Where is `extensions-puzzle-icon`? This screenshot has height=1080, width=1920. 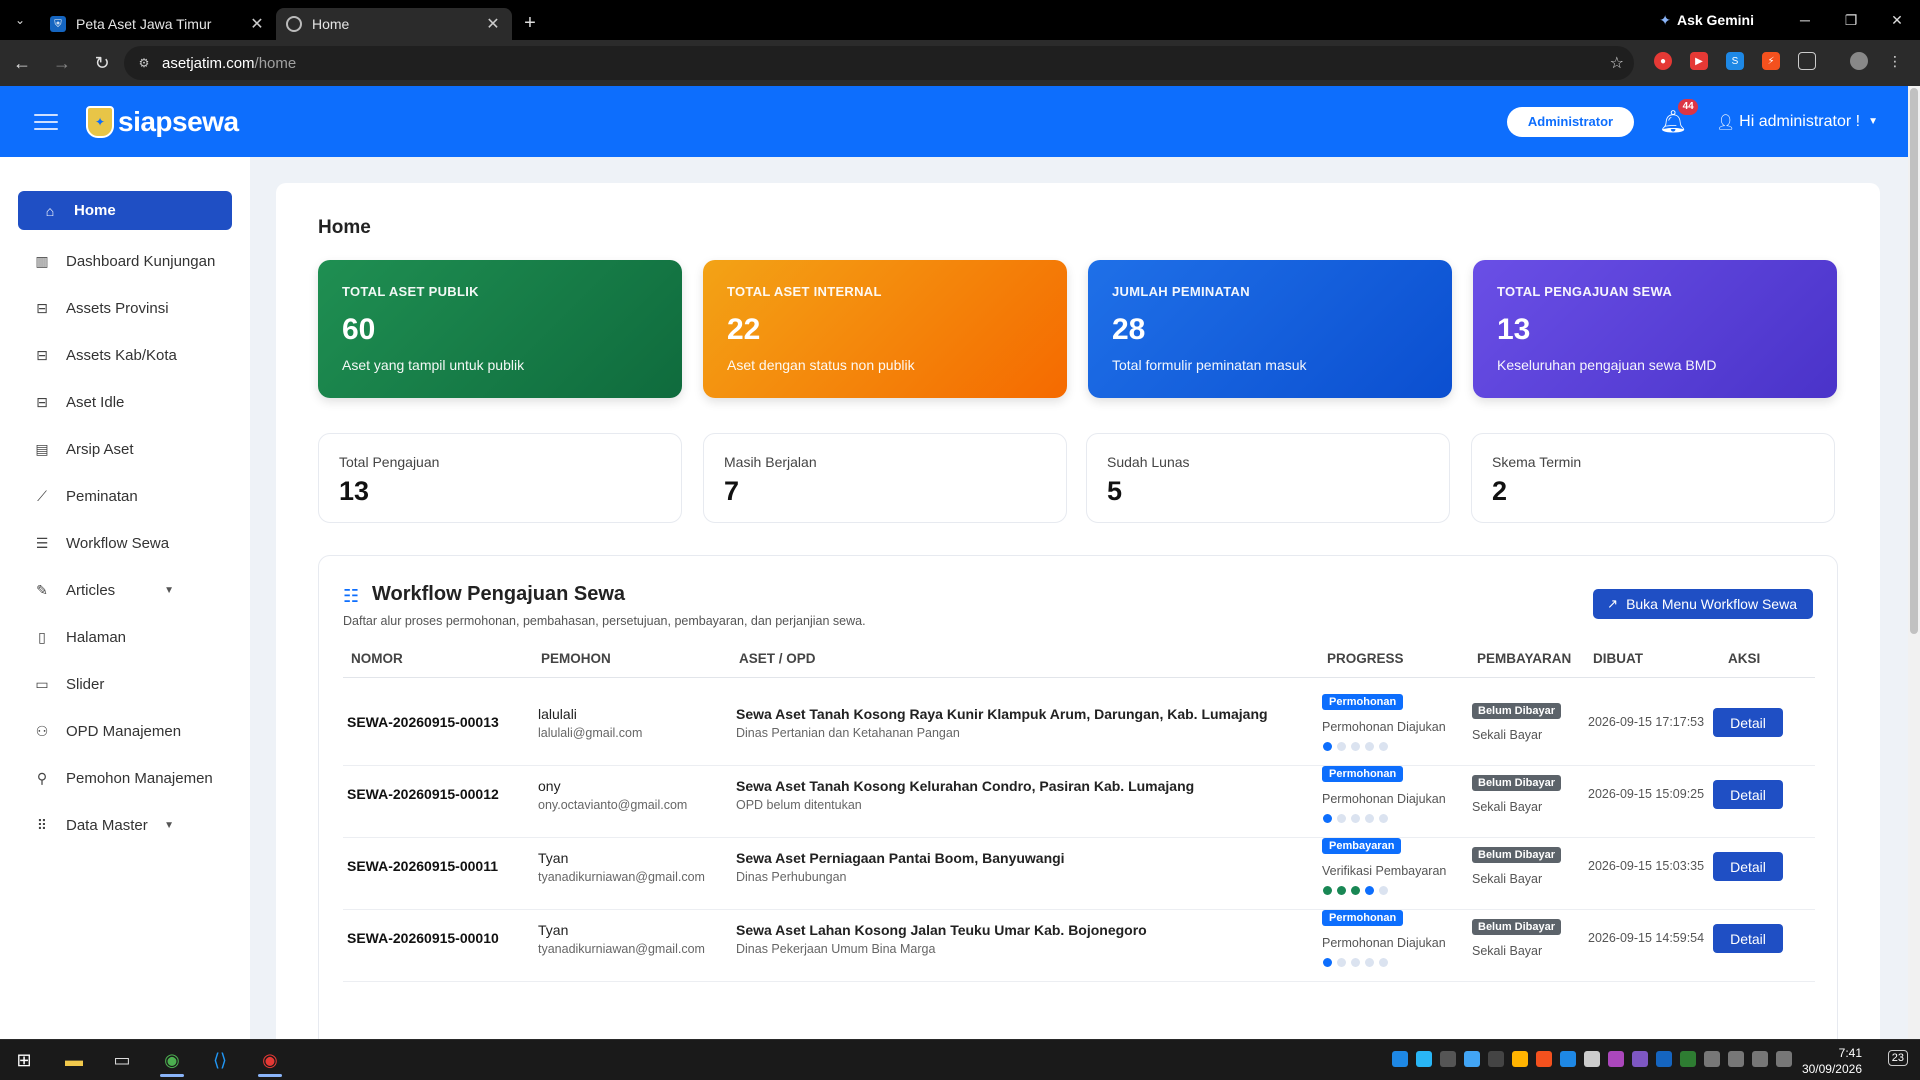 extensions-puzzle-icon is located at coordinates (1807, 61).